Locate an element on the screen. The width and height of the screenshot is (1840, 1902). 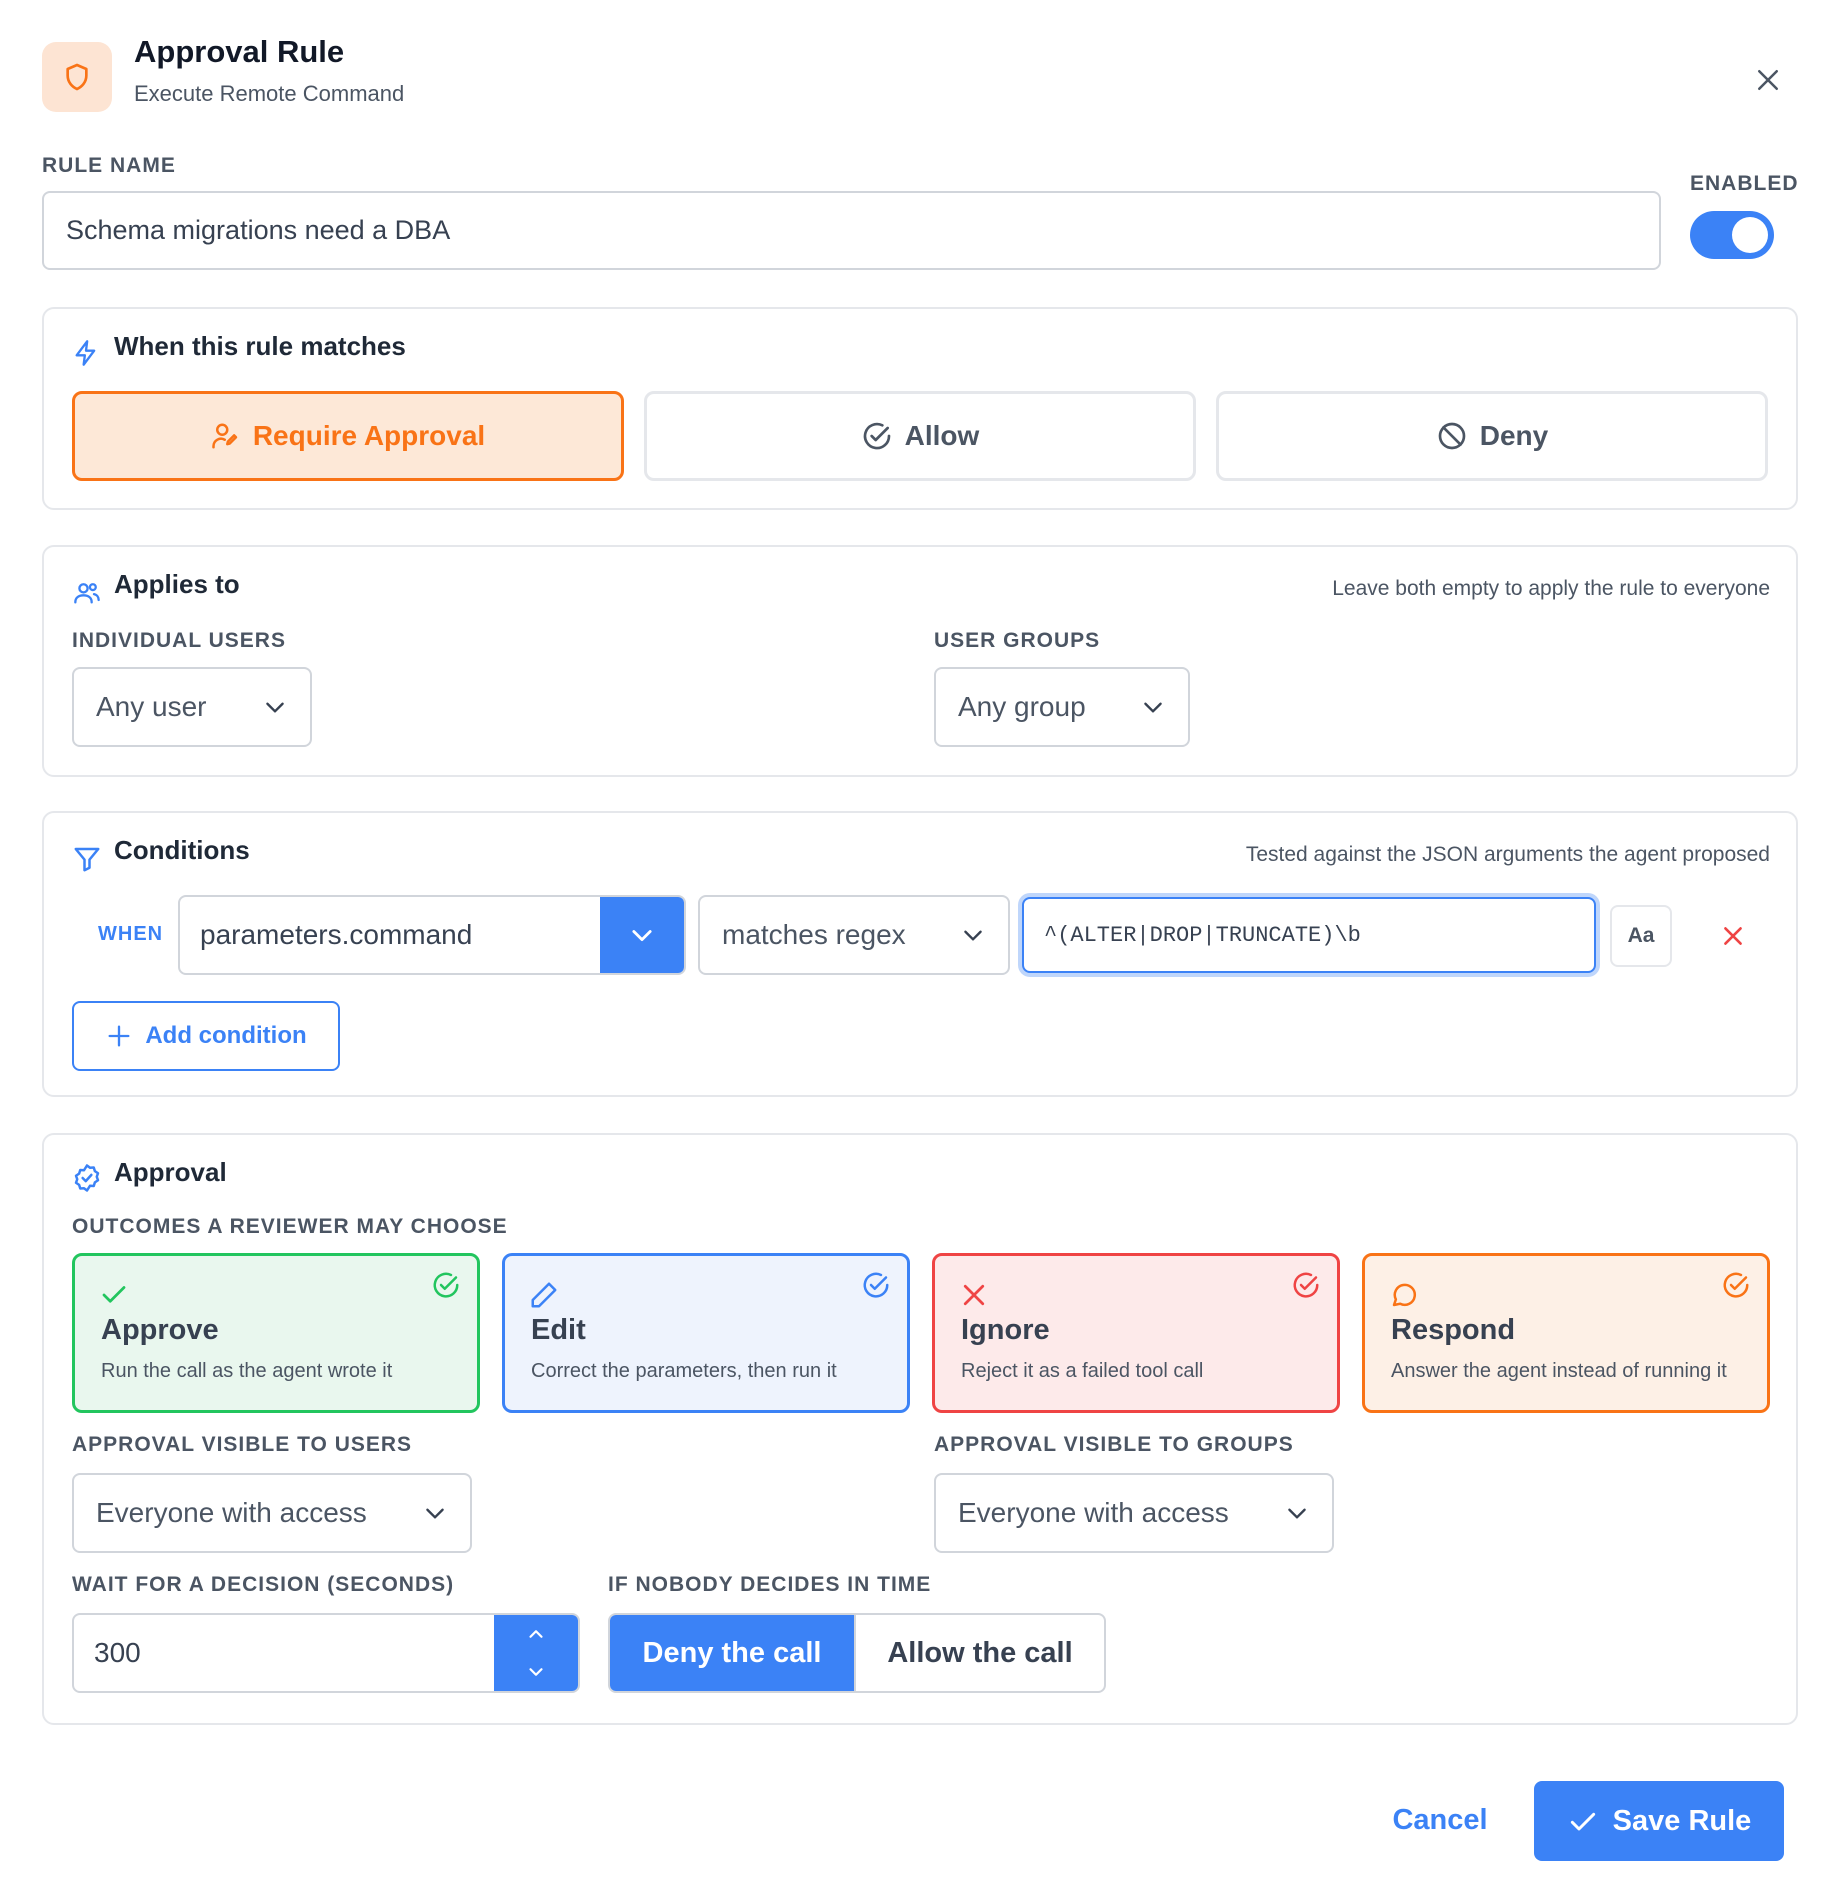
decrement-button is located at coordinates (536, 1672).